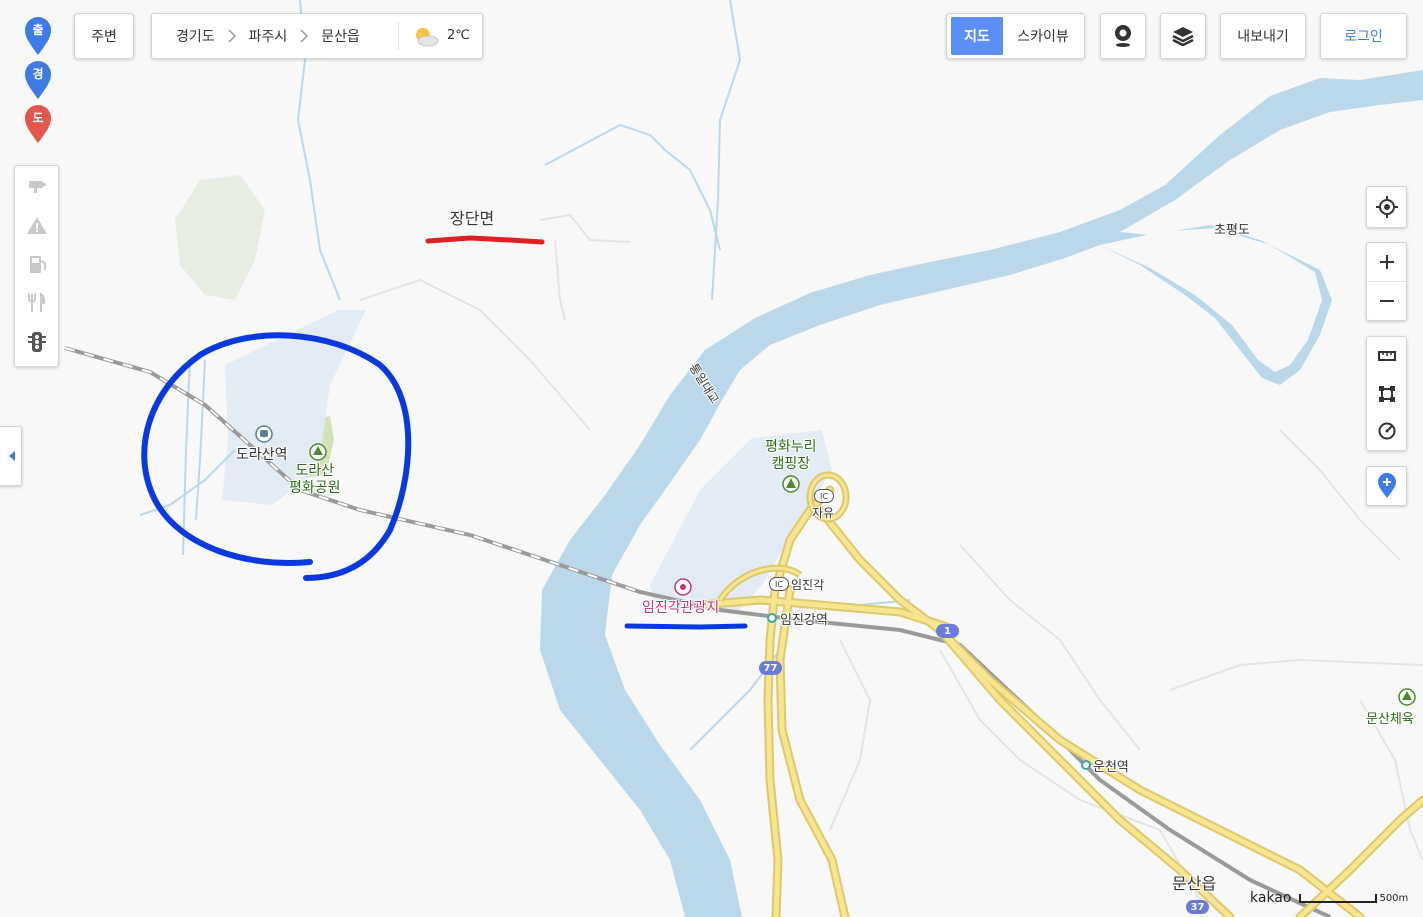 The width and height of the screenshot is (1423, 917). Describe the element at coordinates (427, 37) in the screenshot. I see `partly-cloudy-icon` at that location.